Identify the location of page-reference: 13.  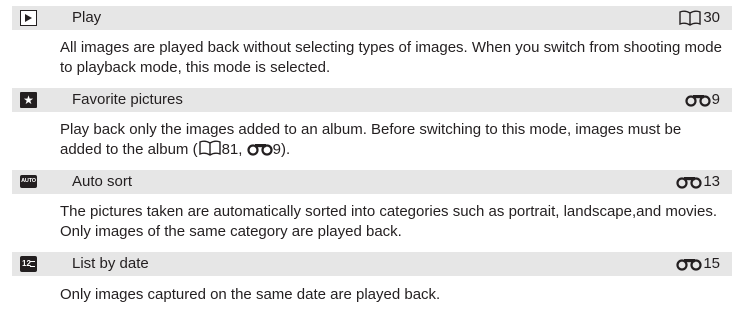
(698, 182).